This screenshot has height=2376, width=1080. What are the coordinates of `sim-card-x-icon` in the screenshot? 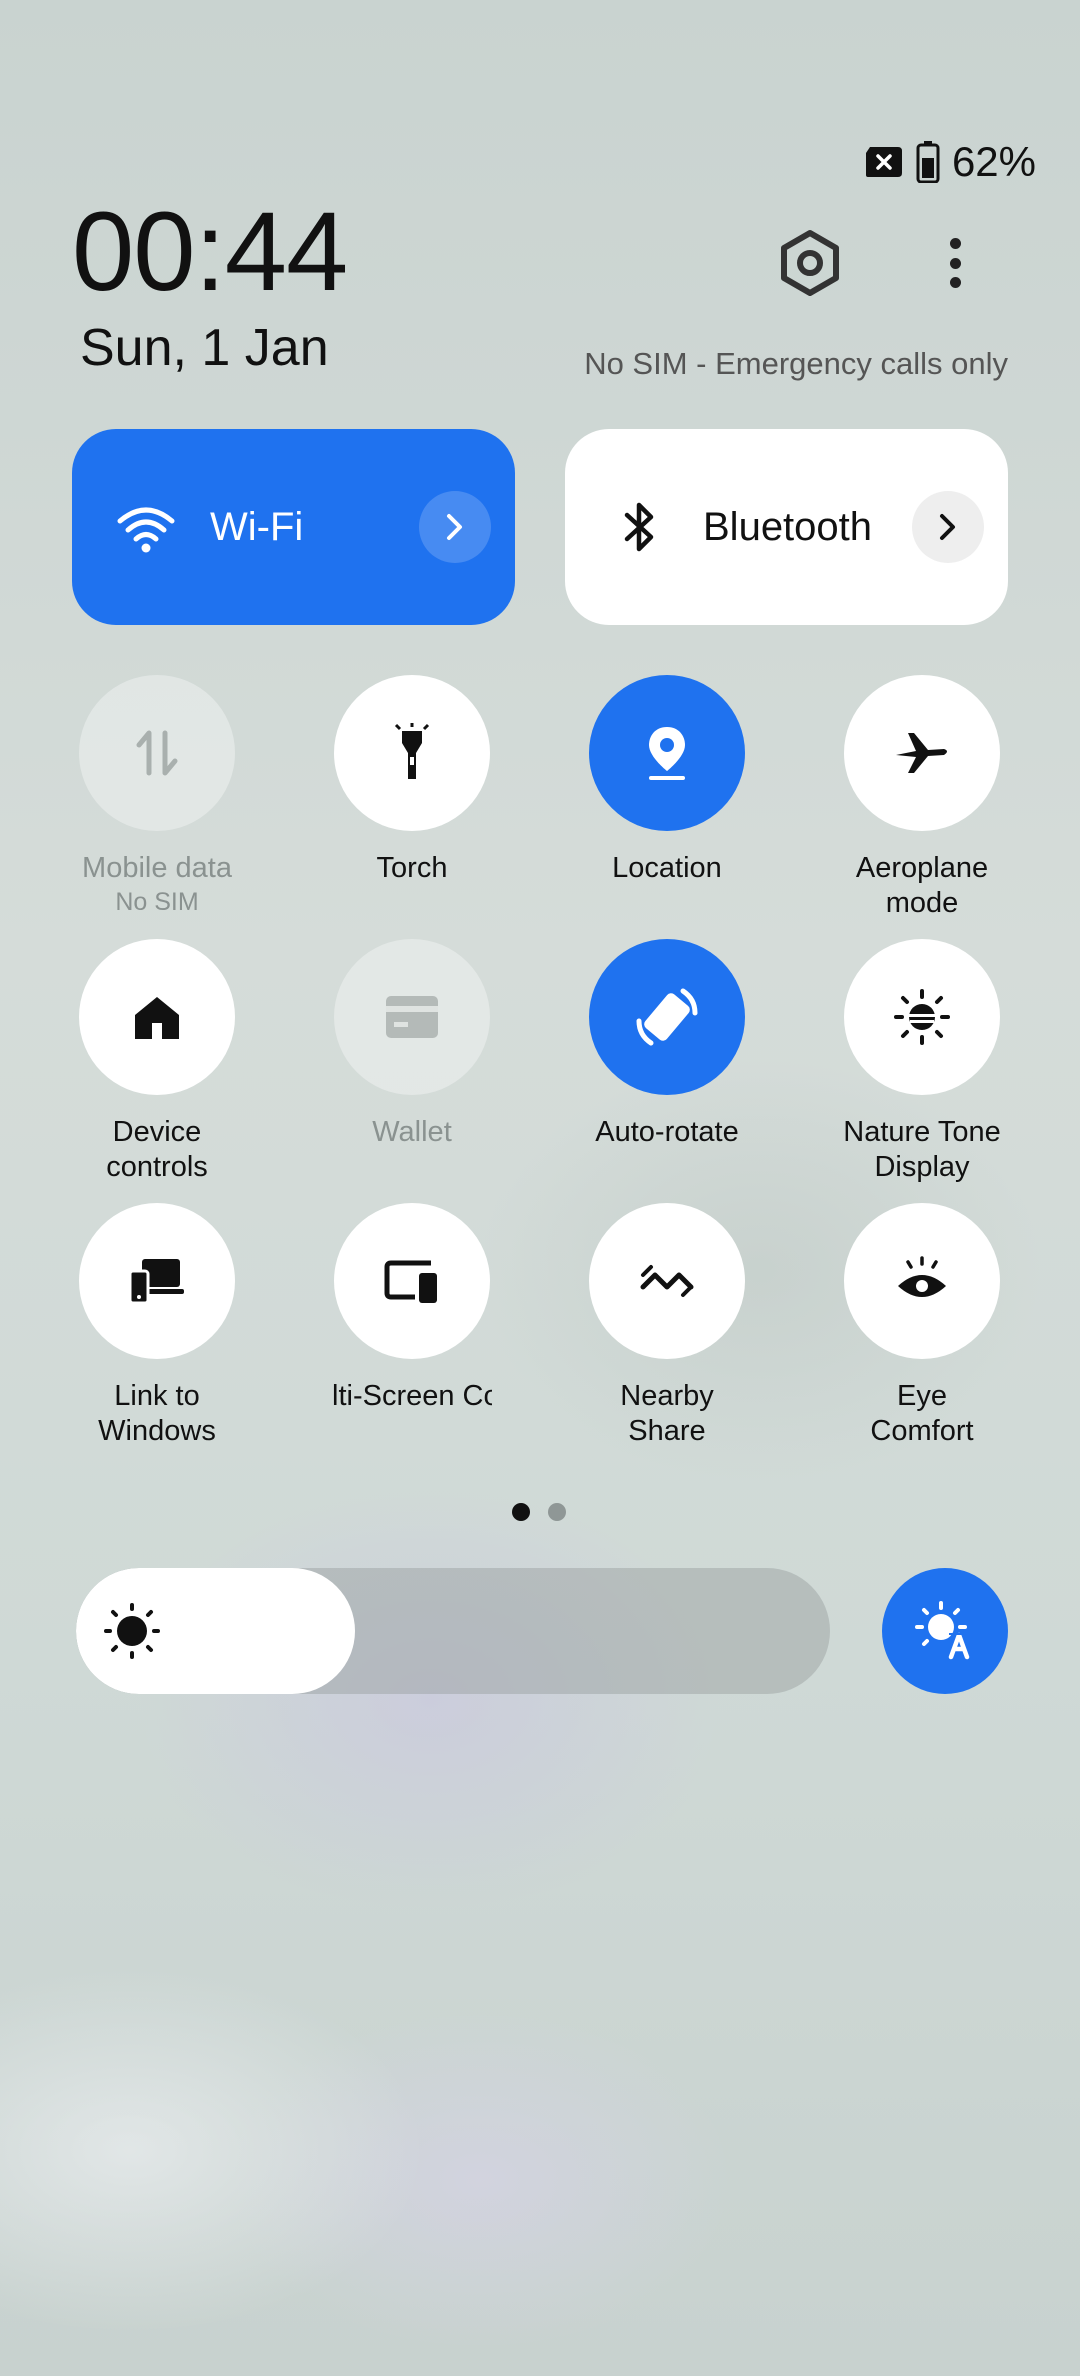 It's located at (883, 162).